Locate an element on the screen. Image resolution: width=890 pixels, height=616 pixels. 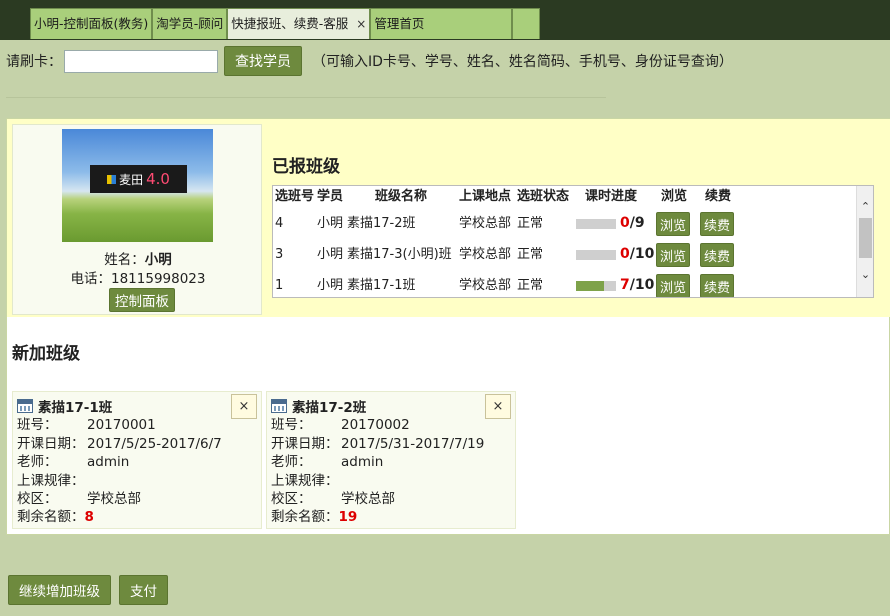
student-card: 麦田 4.0 姓名：小明 电话：18115998023 控制面板 is located at coordinates (137, 219).